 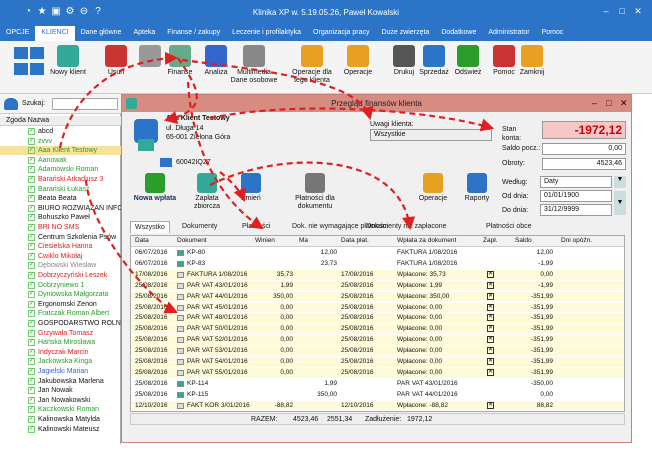 I want to click on dialog-toolbar-button-4: Operacje, so click(x=433, y=188).